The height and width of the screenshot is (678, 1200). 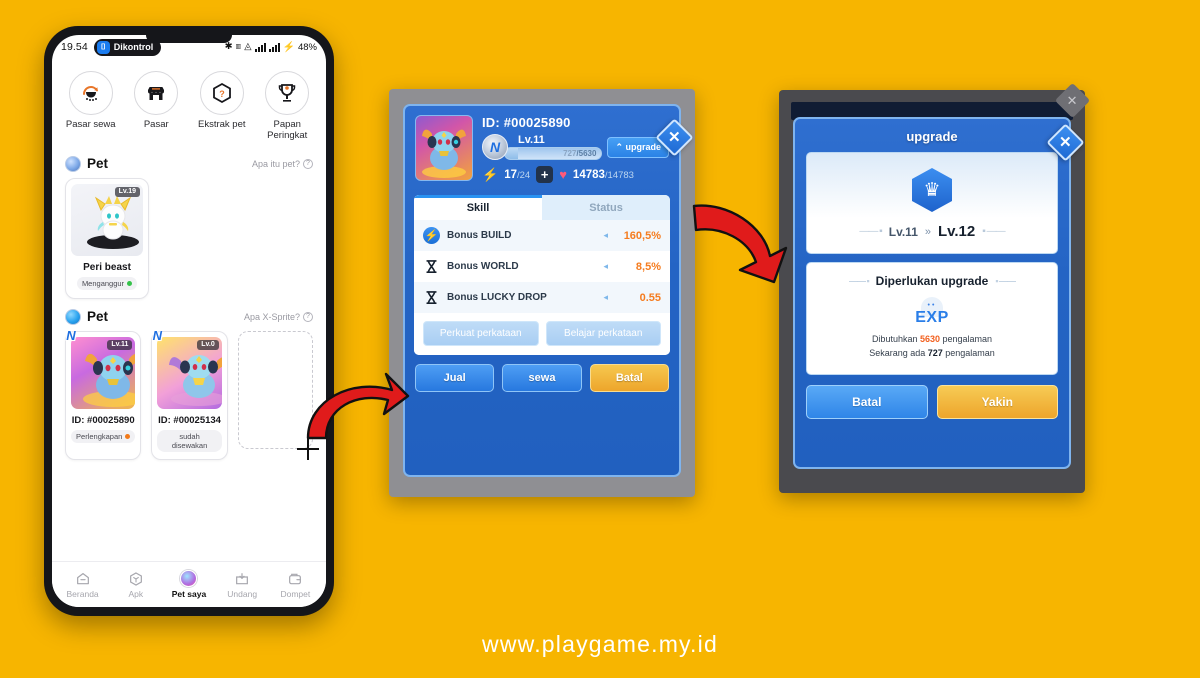 I want to click on xsprite-help-link: Apa X-Sprite? ?, so click(x=278, y=316).